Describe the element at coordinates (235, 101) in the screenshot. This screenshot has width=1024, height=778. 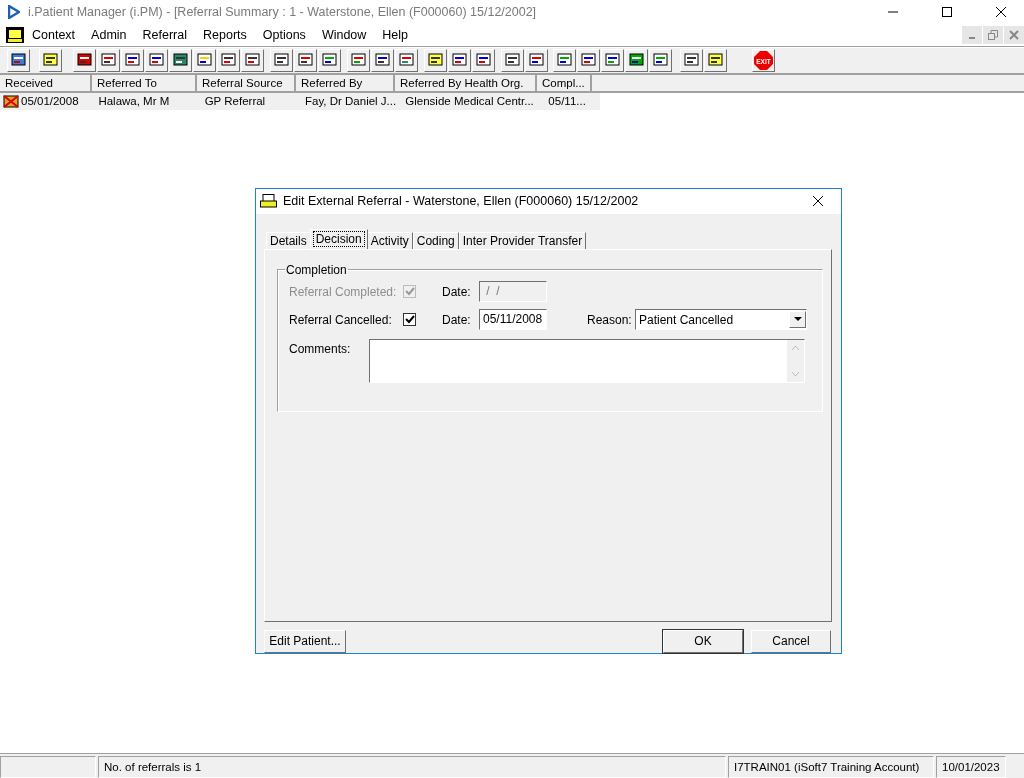
I see `table-cell-text: GP Referral` at that location.